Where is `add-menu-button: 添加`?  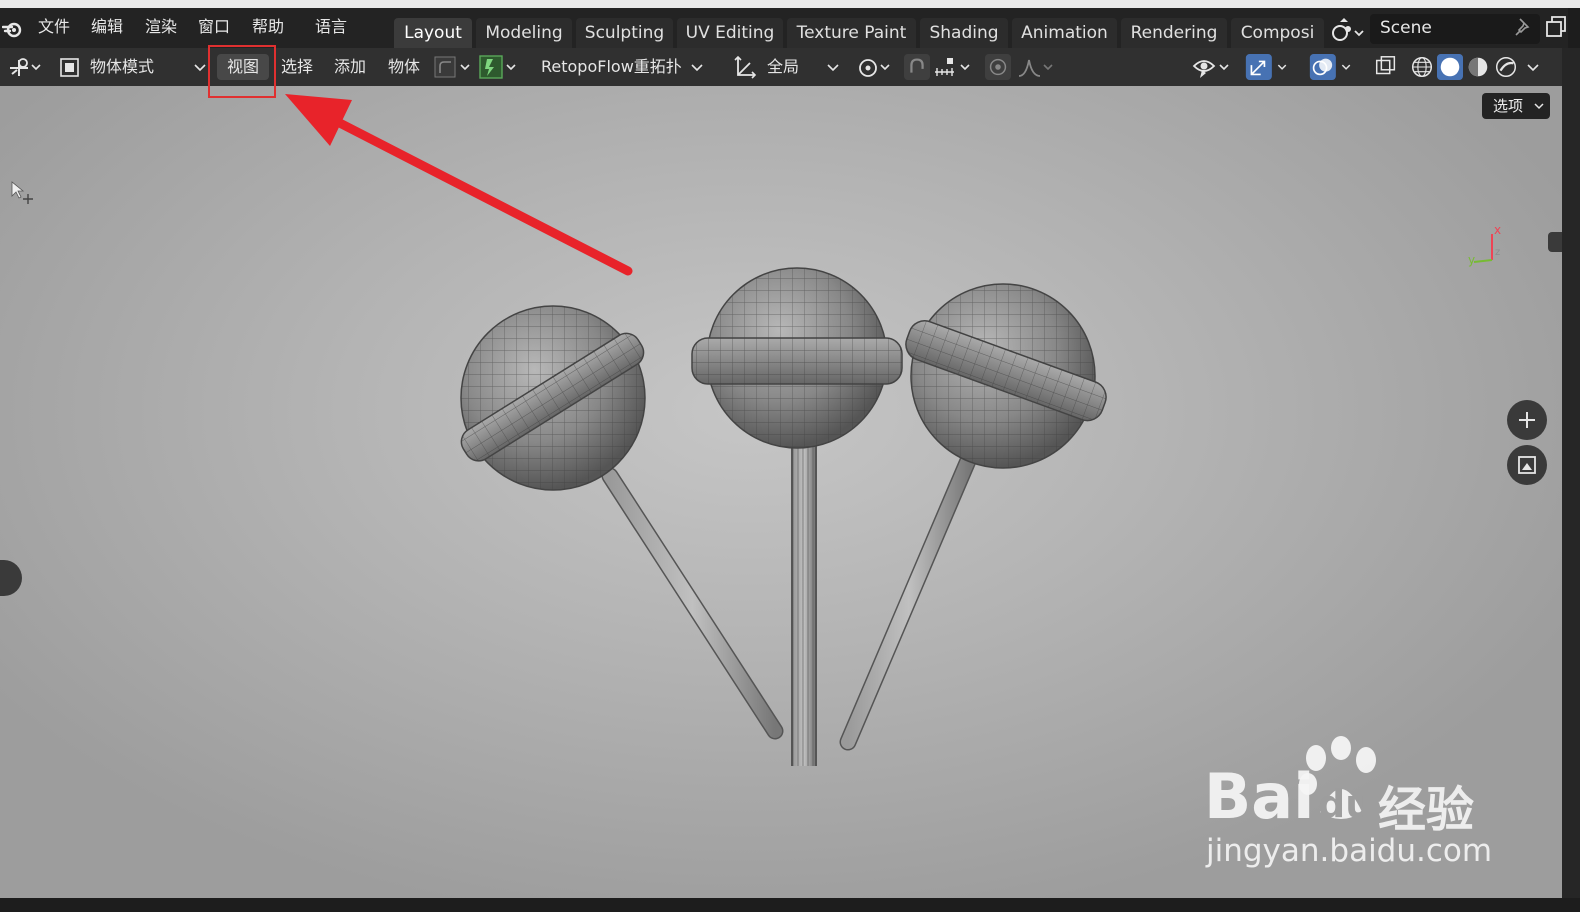 add-menu-button: 添加 is located at coordinates (350, 67).